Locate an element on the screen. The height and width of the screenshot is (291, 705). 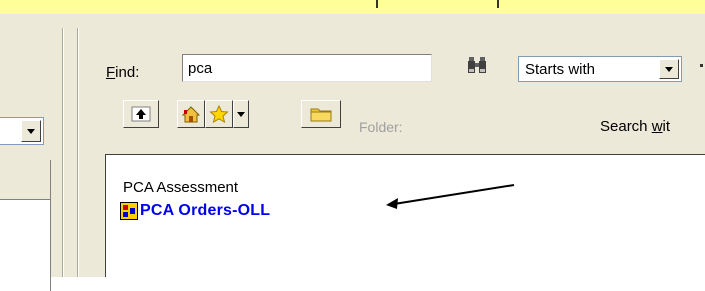
folder-icon is located at coordinates (321, 115).